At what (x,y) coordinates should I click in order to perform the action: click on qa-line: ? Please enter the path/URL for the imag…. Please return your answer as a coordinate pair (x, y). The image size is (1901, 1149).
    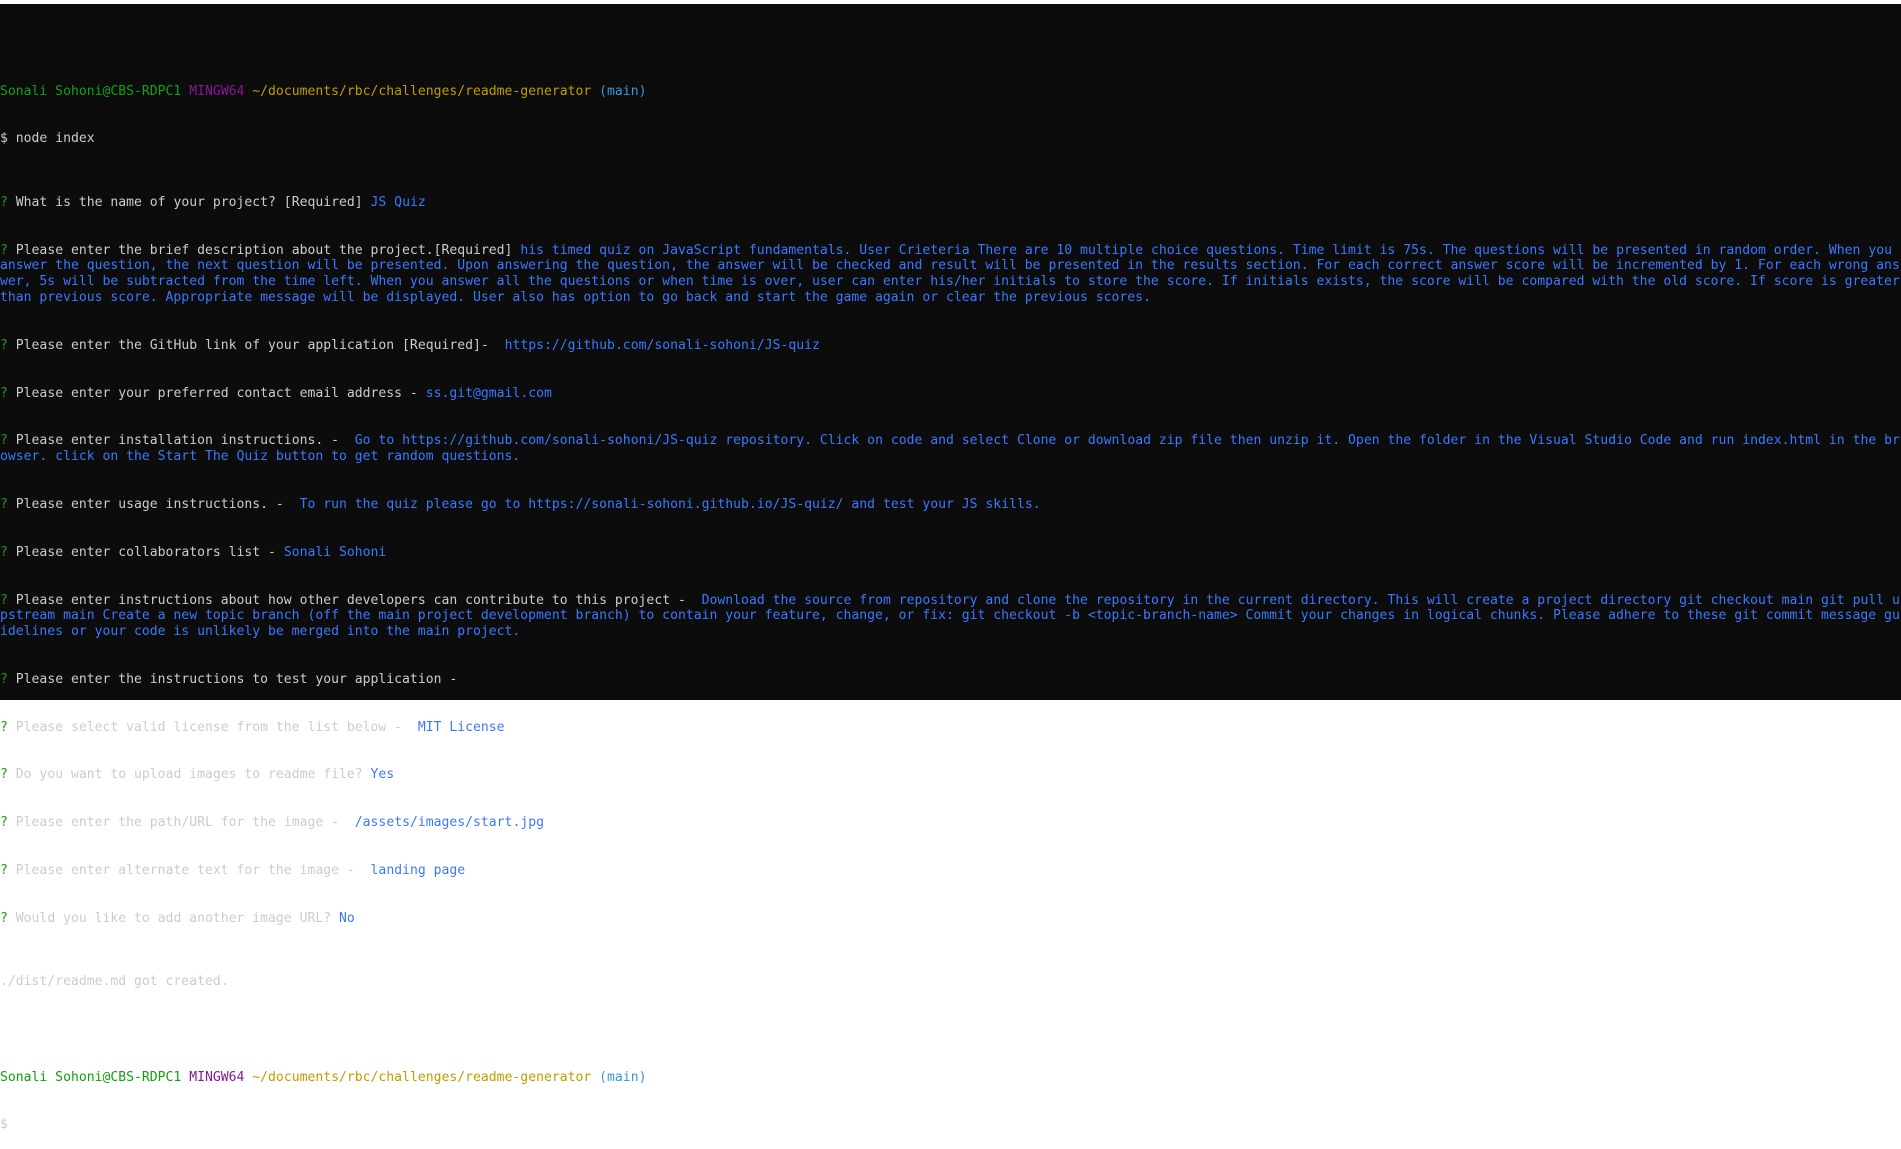
    Looking at the image, I should click on (950, 823).